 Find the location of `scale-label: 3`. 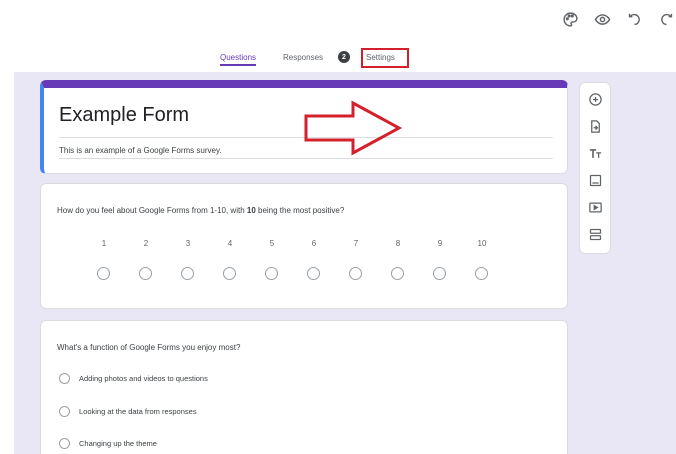

scale-label: 3 is located at coordinates (188, 243).